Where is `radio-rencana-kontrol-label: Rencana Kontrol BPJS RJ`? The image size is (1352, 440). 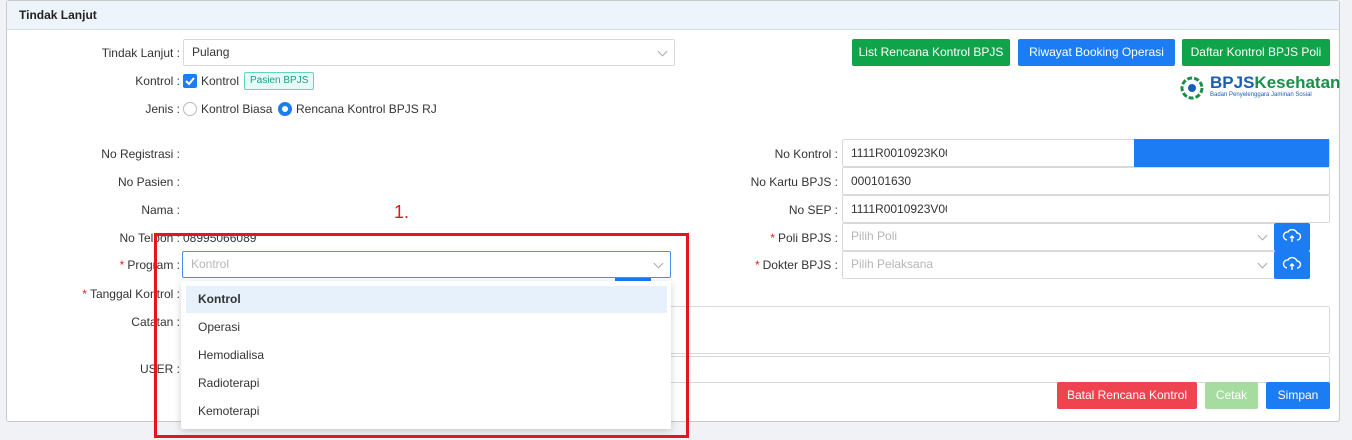 radio-rencana-kontrol-label: Rencana Kontrol BPJS RJ is located at coordinates (366, 109).